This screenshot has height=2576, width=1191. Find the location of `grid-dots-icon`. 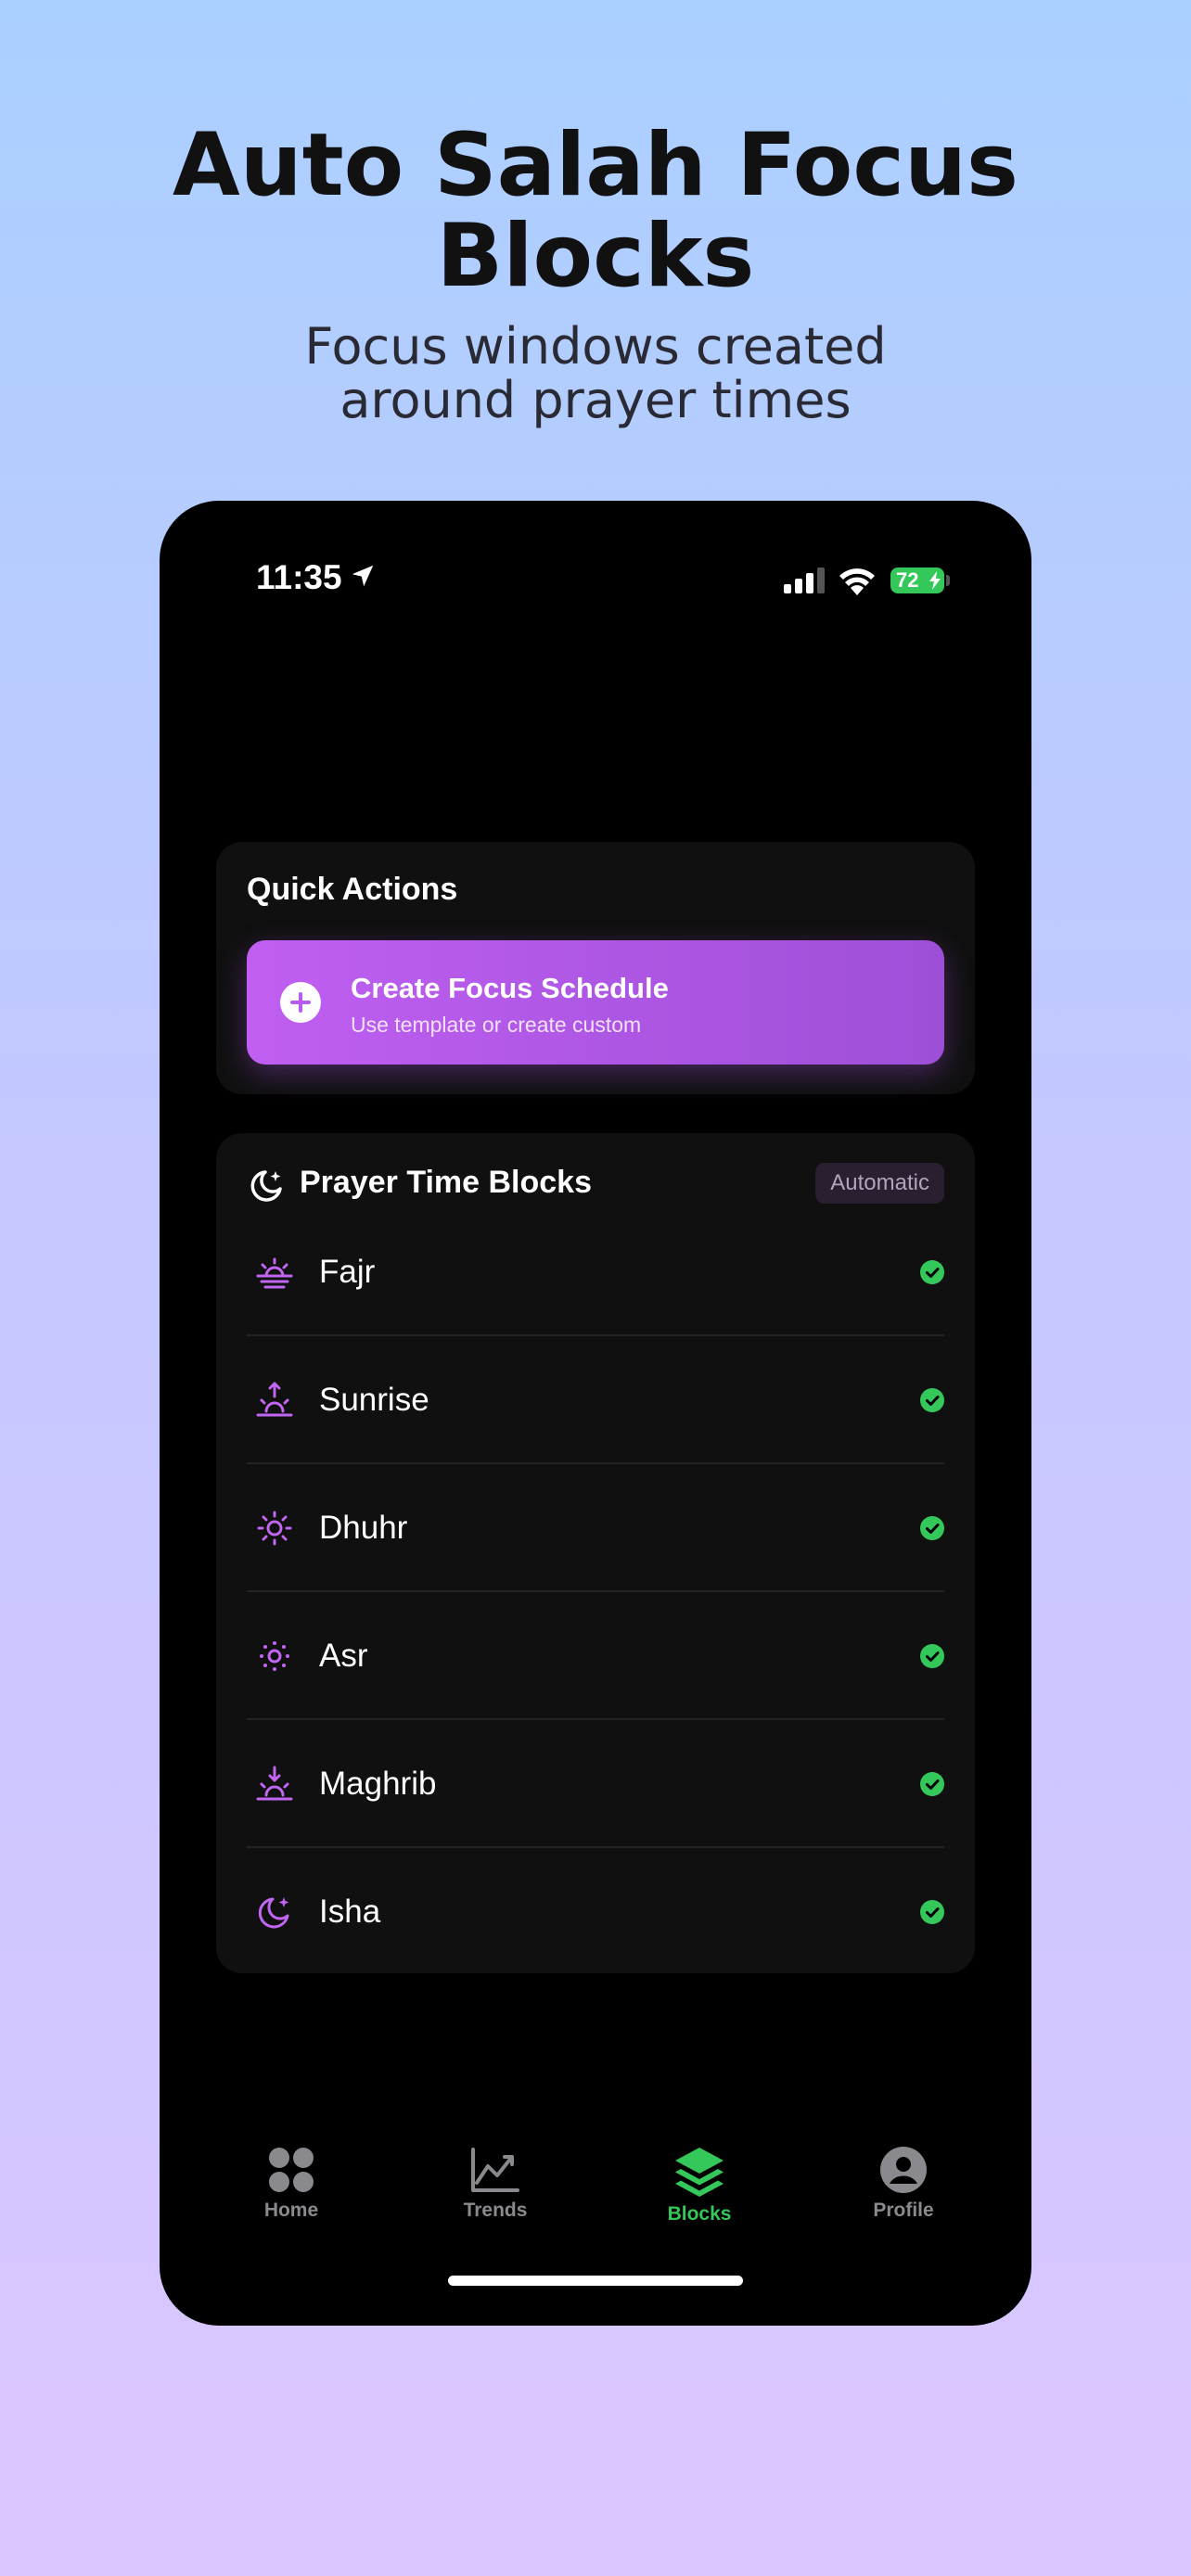

grid-dots-icon is located at coordinates (291, 2170).